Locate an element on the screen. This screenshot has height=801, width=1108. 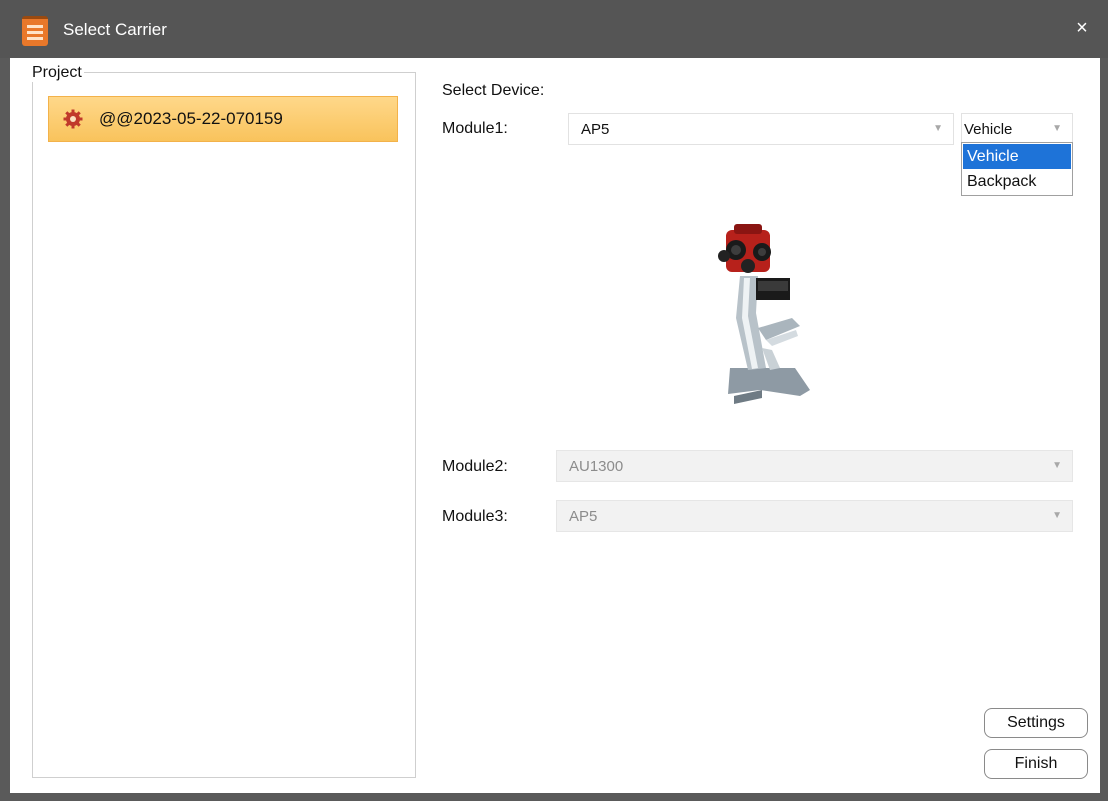
select-device-label: Select Device: is located at coordinates (493, 90).